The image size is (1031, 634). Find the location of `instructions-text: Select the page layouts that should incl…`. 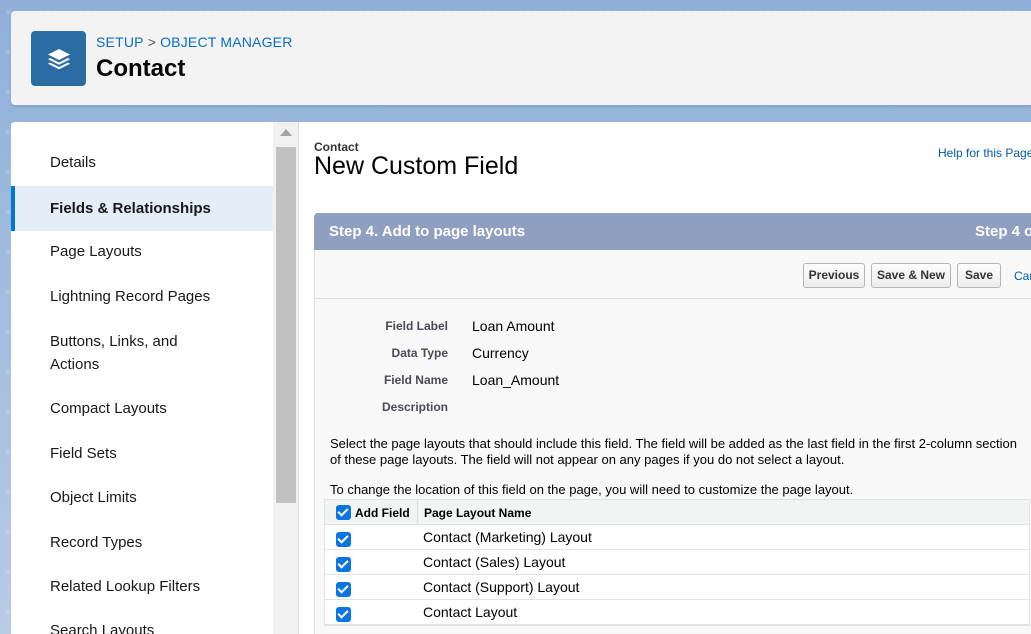

instructions-text: Select the page layouts that should incl… is located at coordinates (673, 443).